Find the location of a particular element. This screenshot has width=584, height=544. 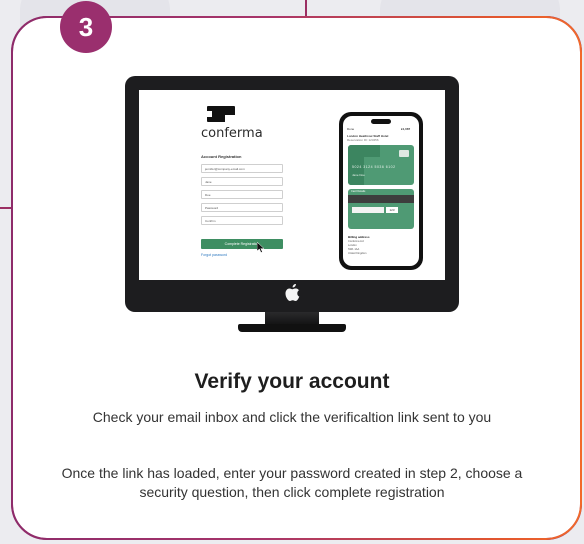

phone-account-subtitle: Reservation ID: 123456 is located at coordinates (363, 140).